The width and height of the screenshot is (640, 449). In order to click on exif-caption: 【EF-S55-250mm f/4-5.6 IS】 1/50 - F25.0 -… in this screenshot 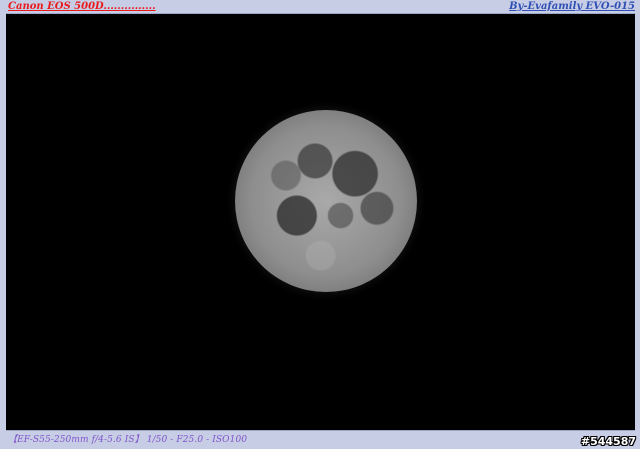, I will do `click(128, 440)`.